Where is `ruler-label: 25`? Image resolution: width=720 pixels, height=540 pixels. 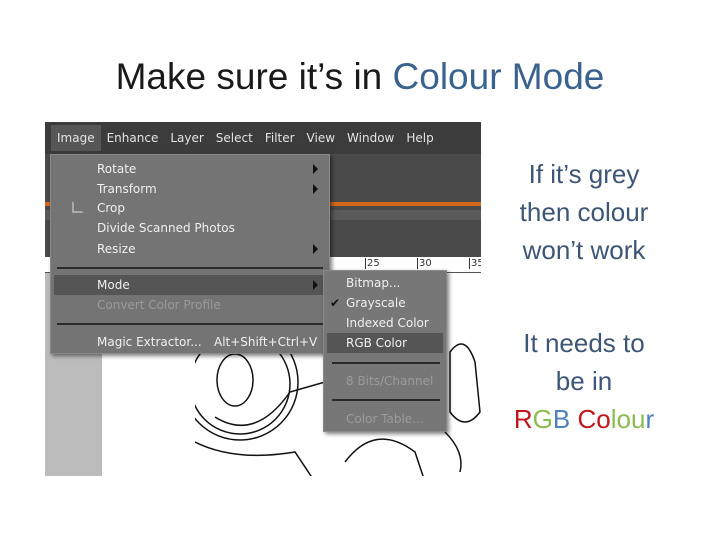
ruler-label: 25 is located at coordinates (372, 263).